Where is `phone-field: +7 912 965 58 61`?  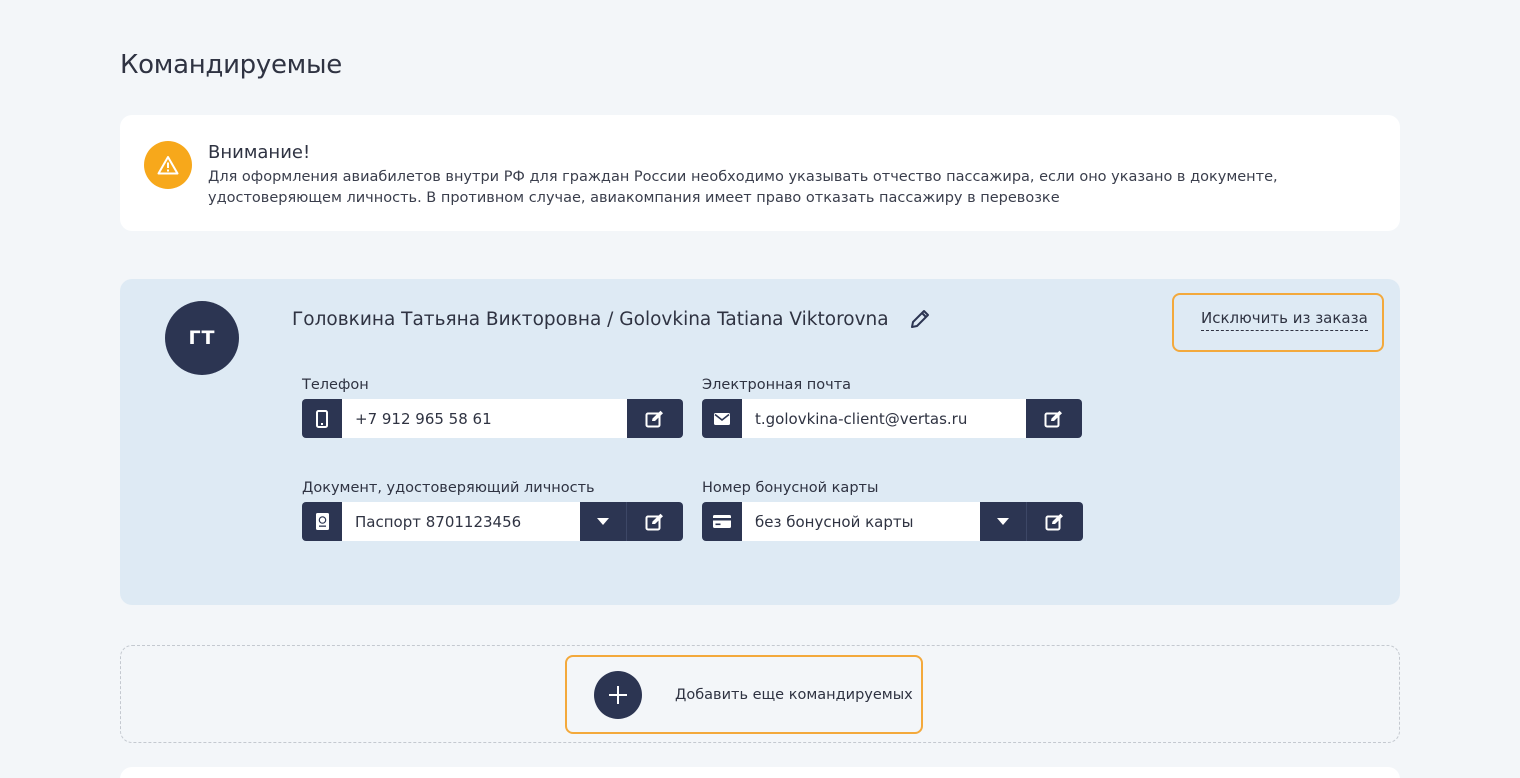 phone-field: +7 912 965 58 61 is located at coordinates (492, 418).